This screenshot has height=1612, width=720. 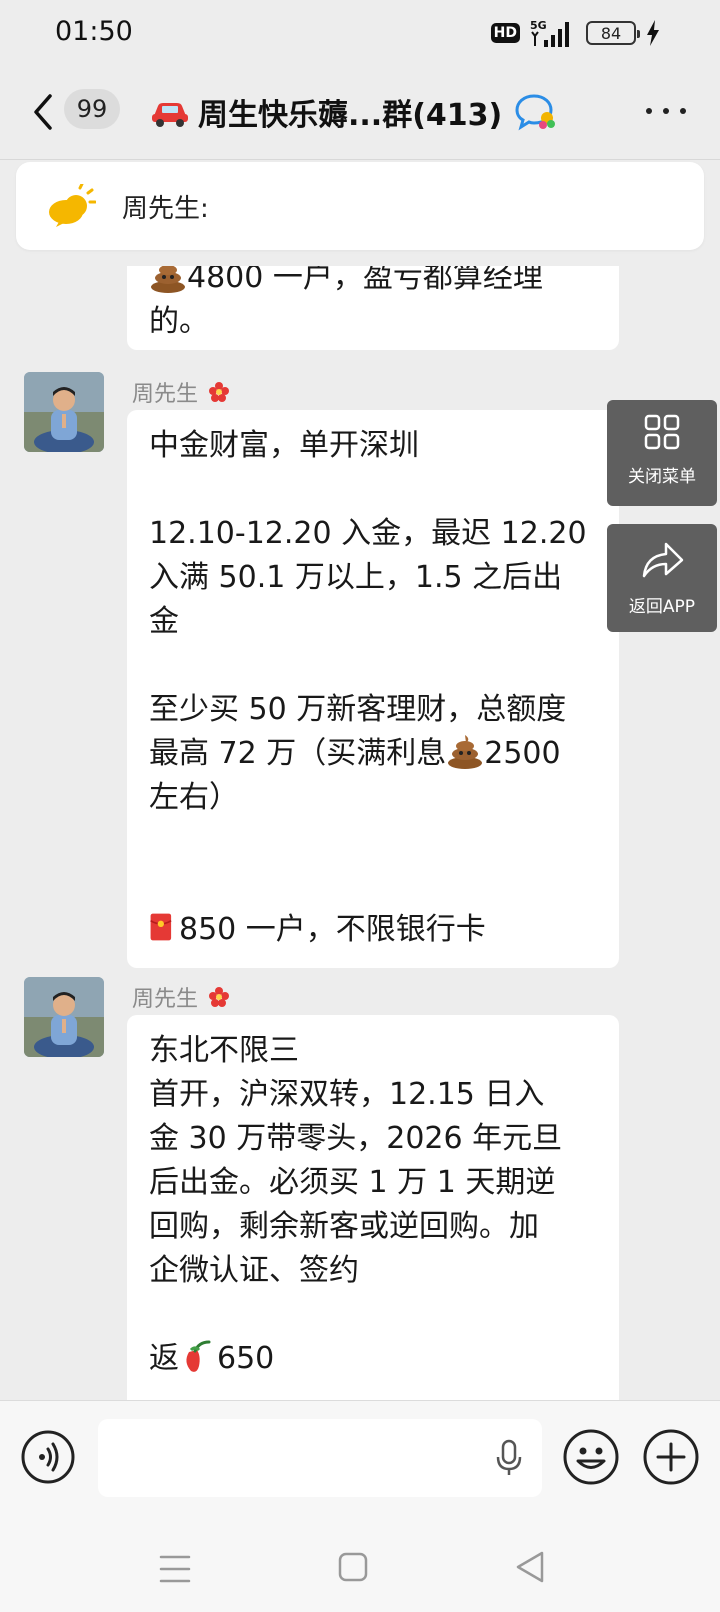 What do you see at coordinates (549, 33) in the screenshot?
I see `signal-icon: 5G` at bounding box center [549, 33].